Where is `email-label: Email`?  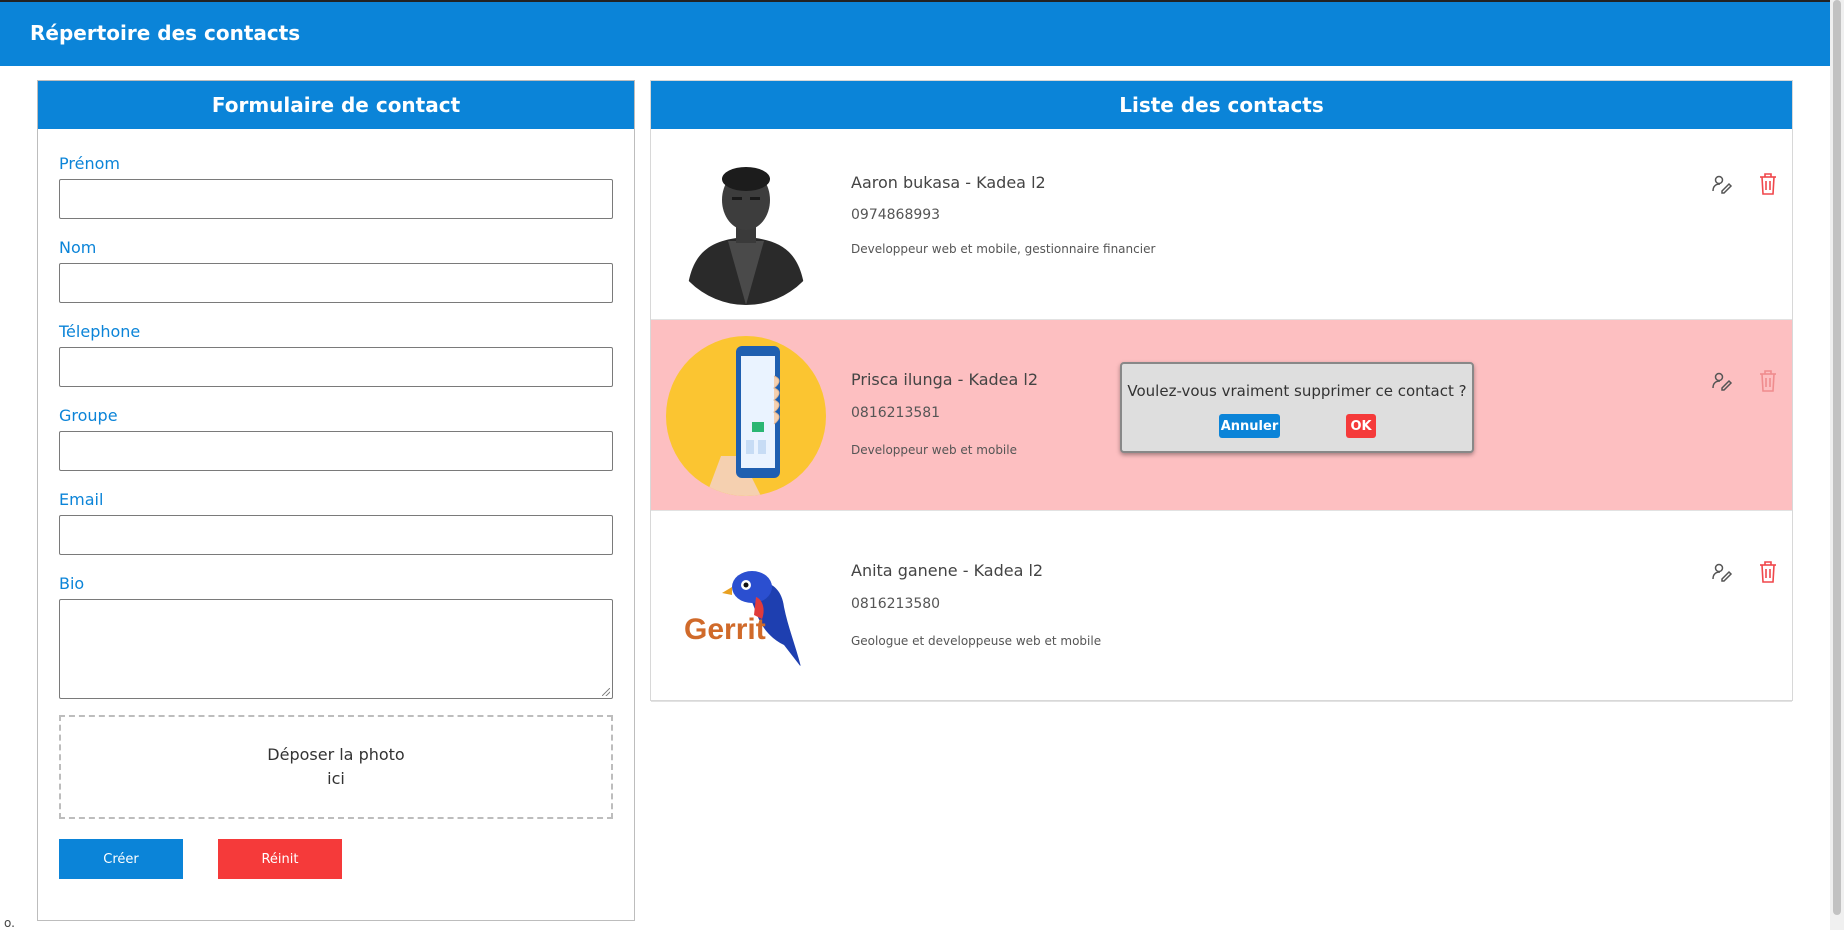
email-label: Email is located at coordinates (81, 499).